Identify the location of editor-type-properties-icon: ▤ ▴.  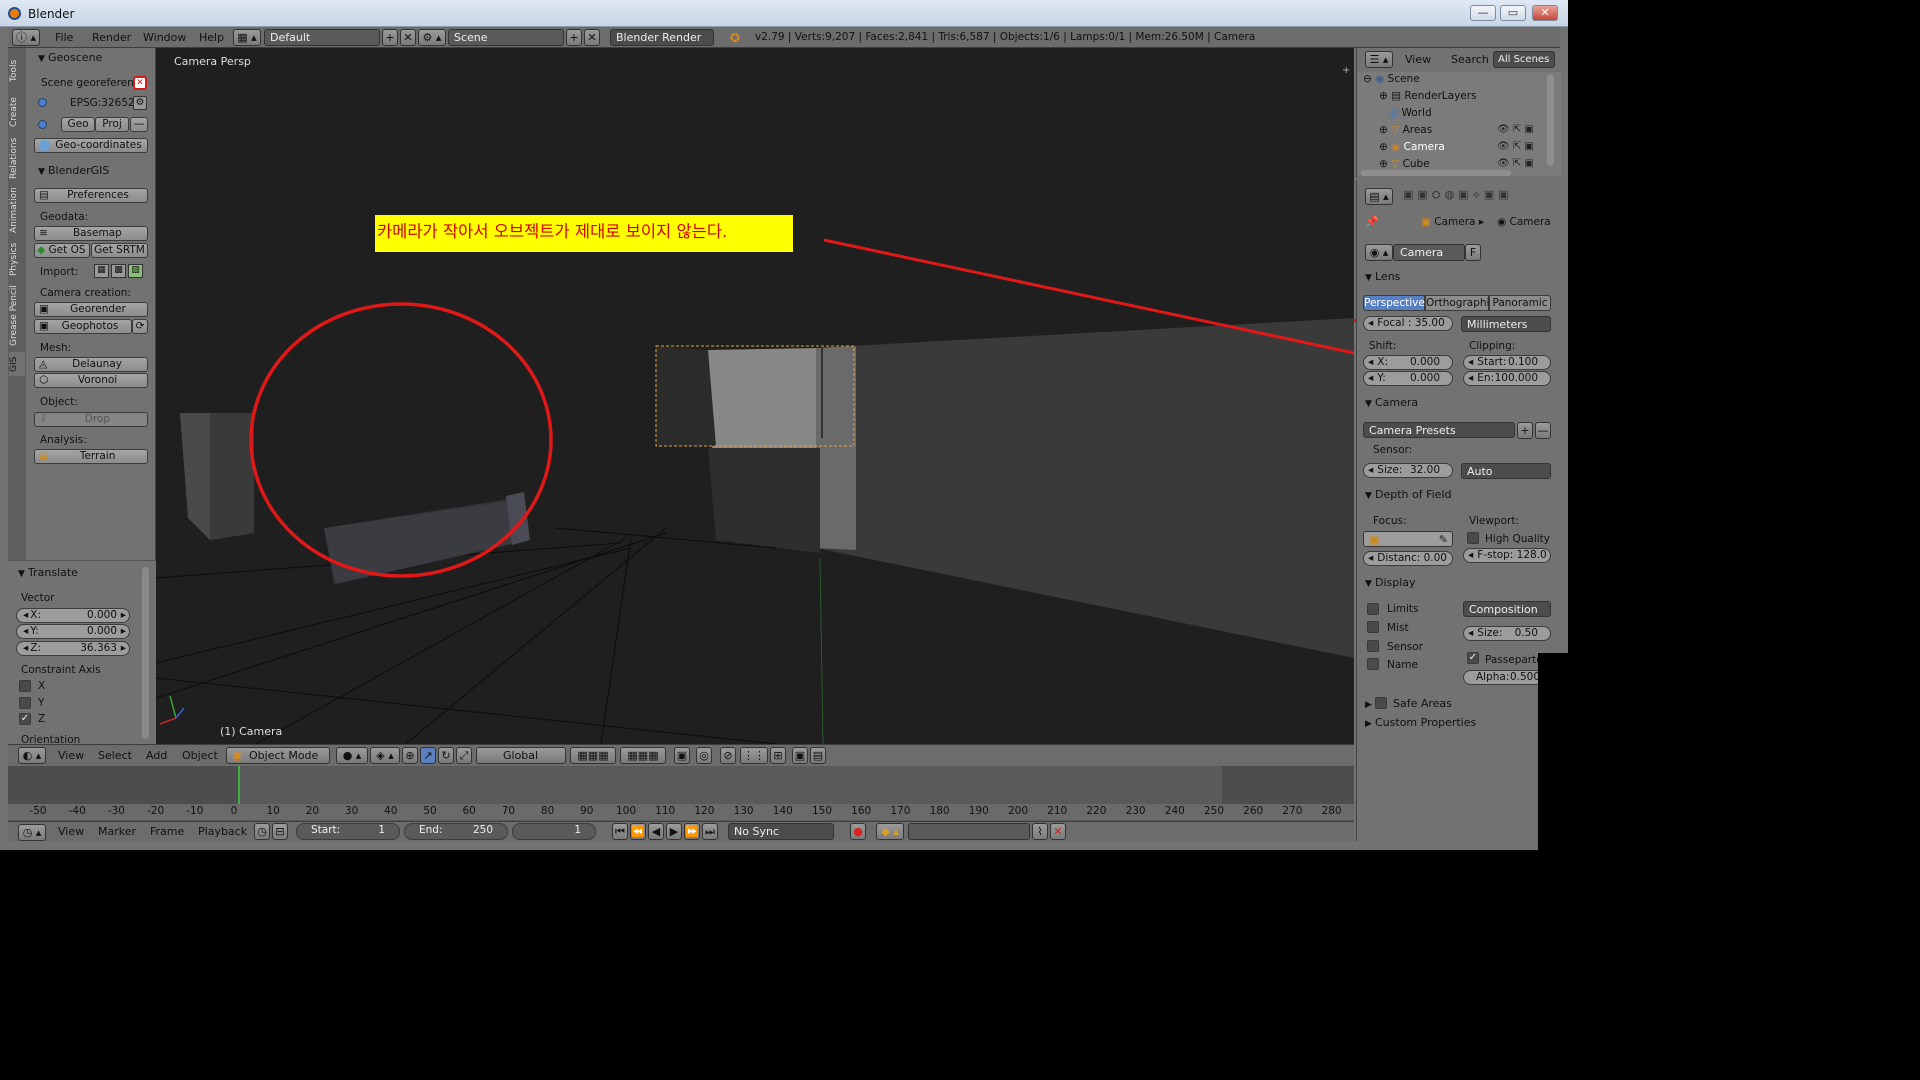
(1379, 196).